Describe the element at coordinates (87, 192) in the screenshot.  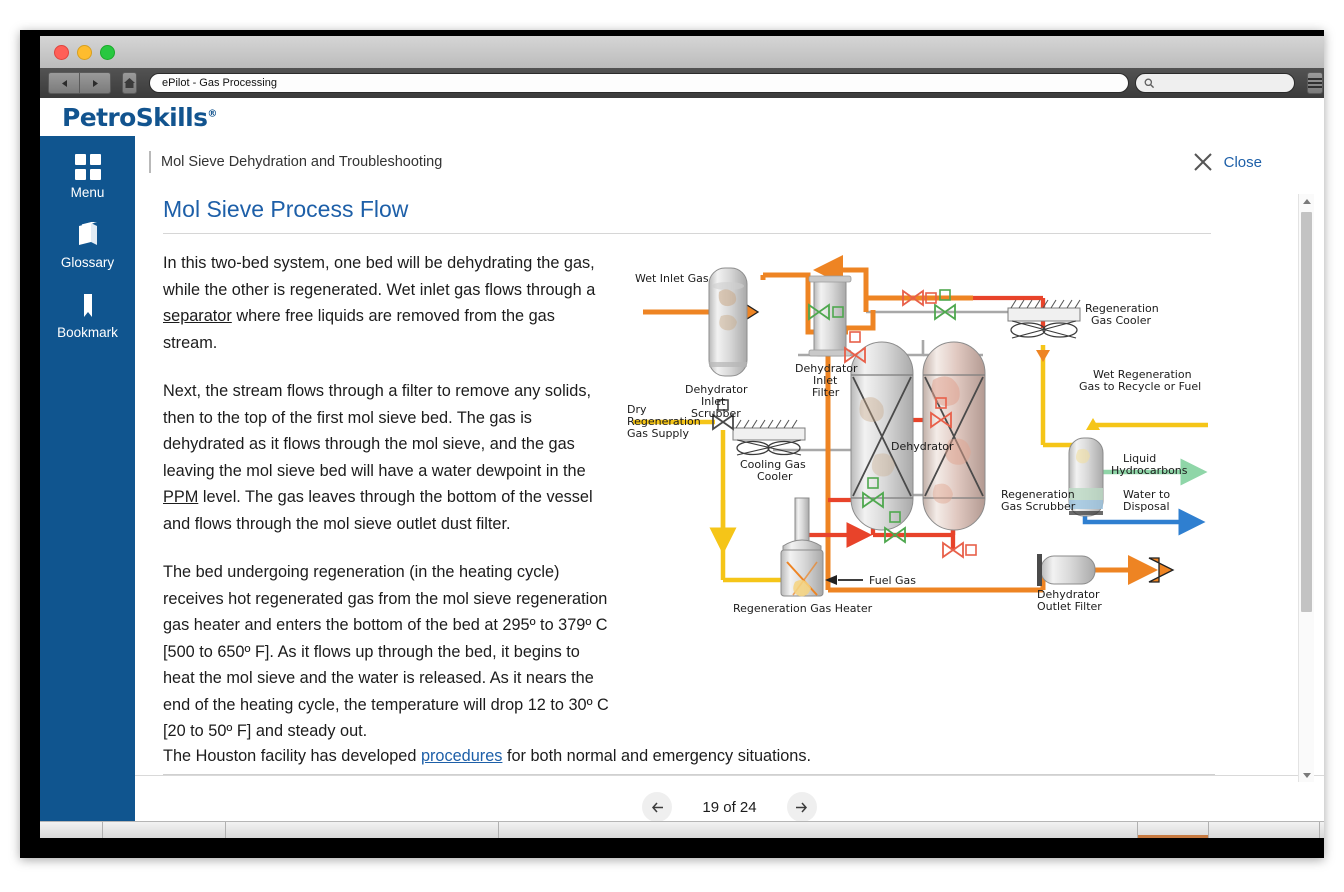
I see `sidebar-item-menu-label: Menu` at that location.